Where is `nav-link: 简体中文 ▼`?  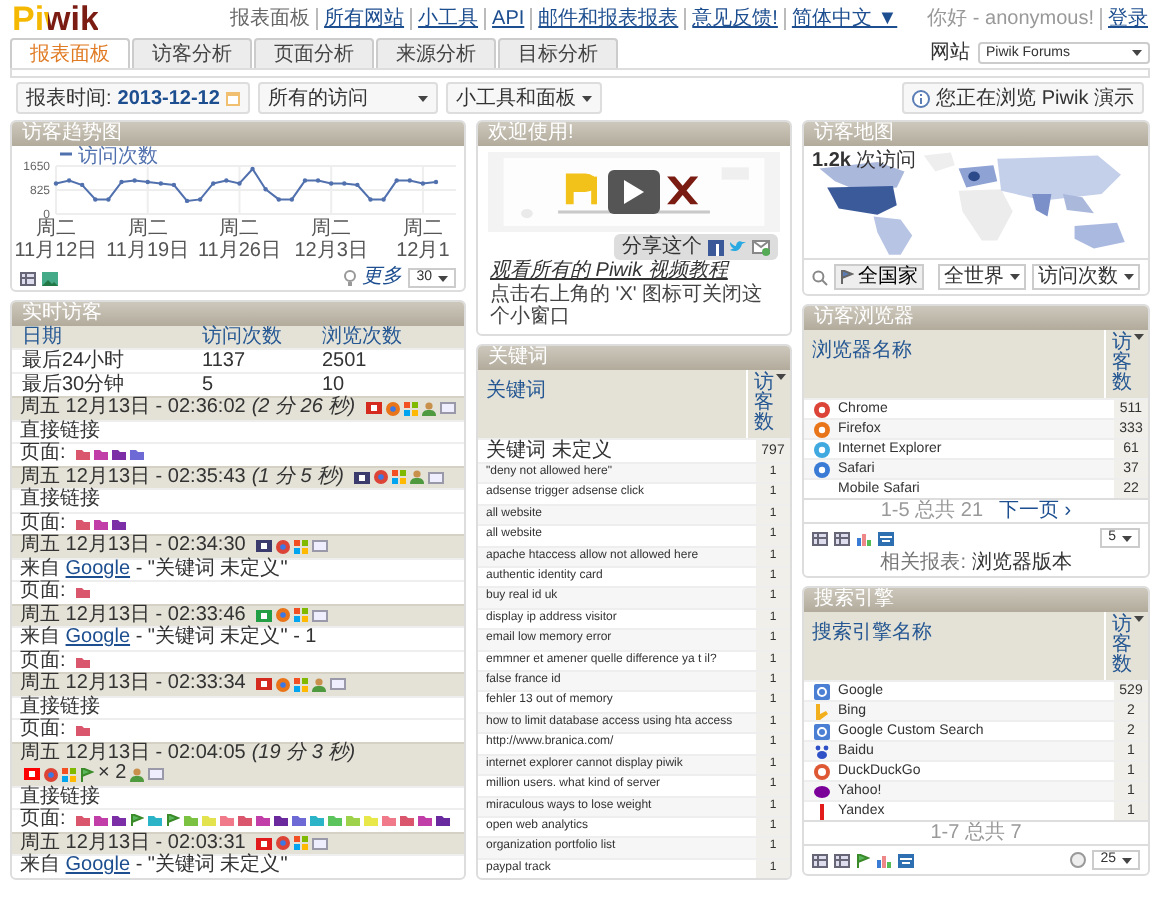 nav-link: 简体中文 ▼ is located at coordinates (843, 19).